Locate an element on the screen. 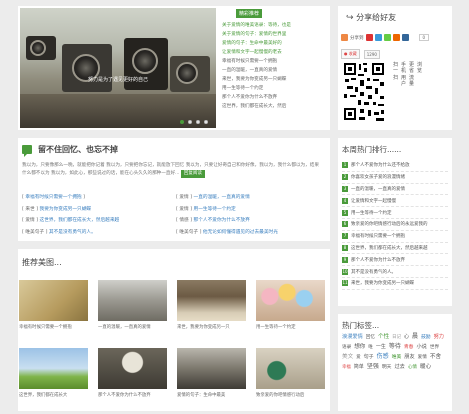 Image resolution: width=469 pixels, height=414 pixels. tag-link: 唯 is located at coordinates (370, 347).